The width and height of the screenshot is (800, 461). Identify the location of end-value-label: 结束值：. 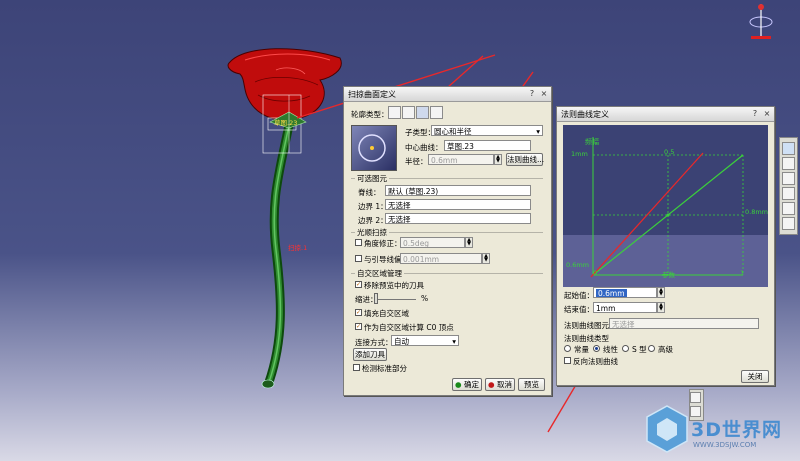
(579, 309).